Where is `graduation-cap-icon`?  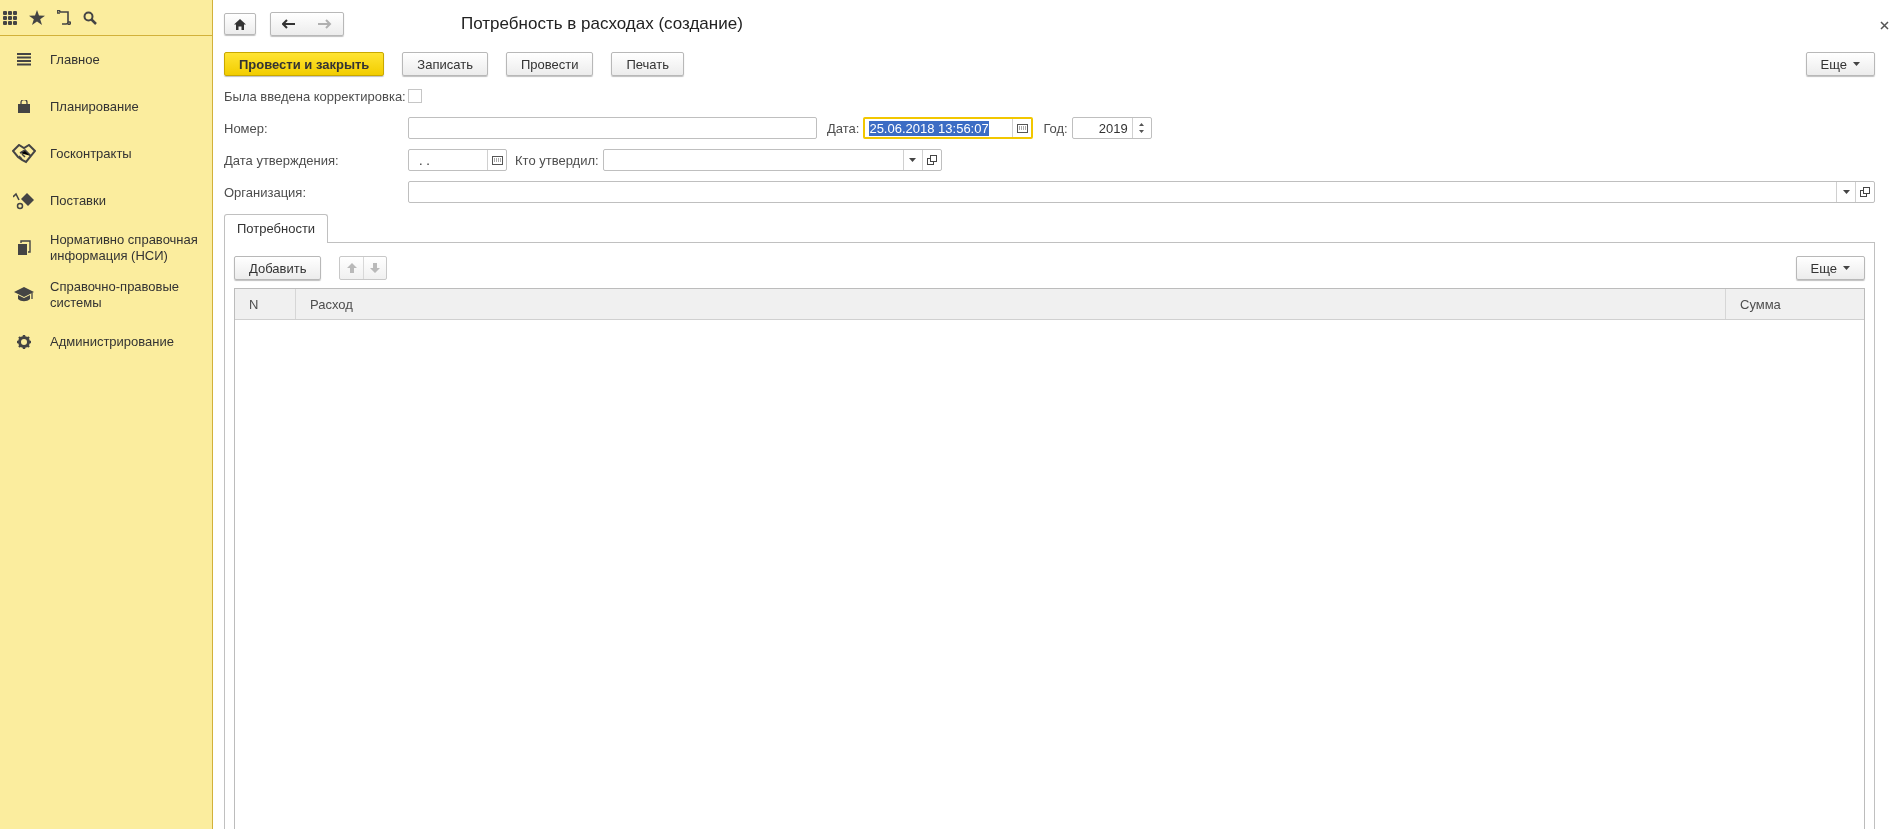
graduation-cap-icon is located at coordinates (24, 294).